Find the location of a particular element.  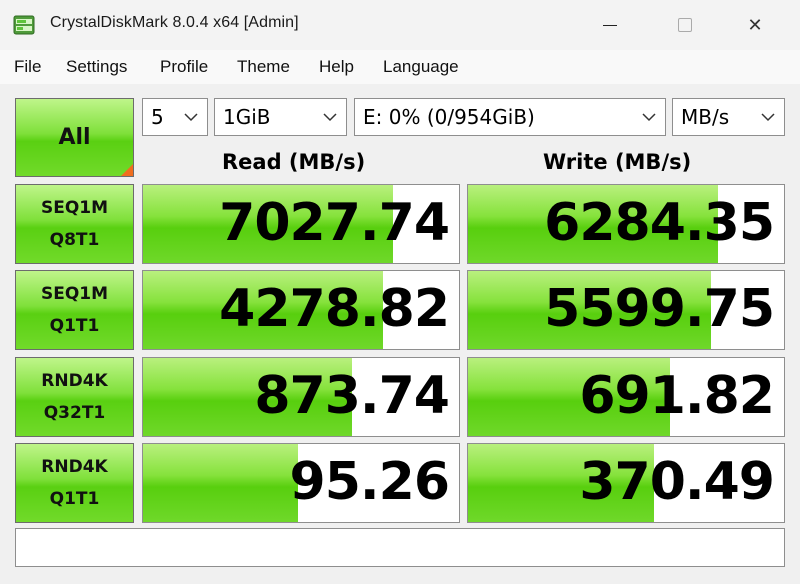

write-result-cell: 370.49 is located at coordinates (626, 483).